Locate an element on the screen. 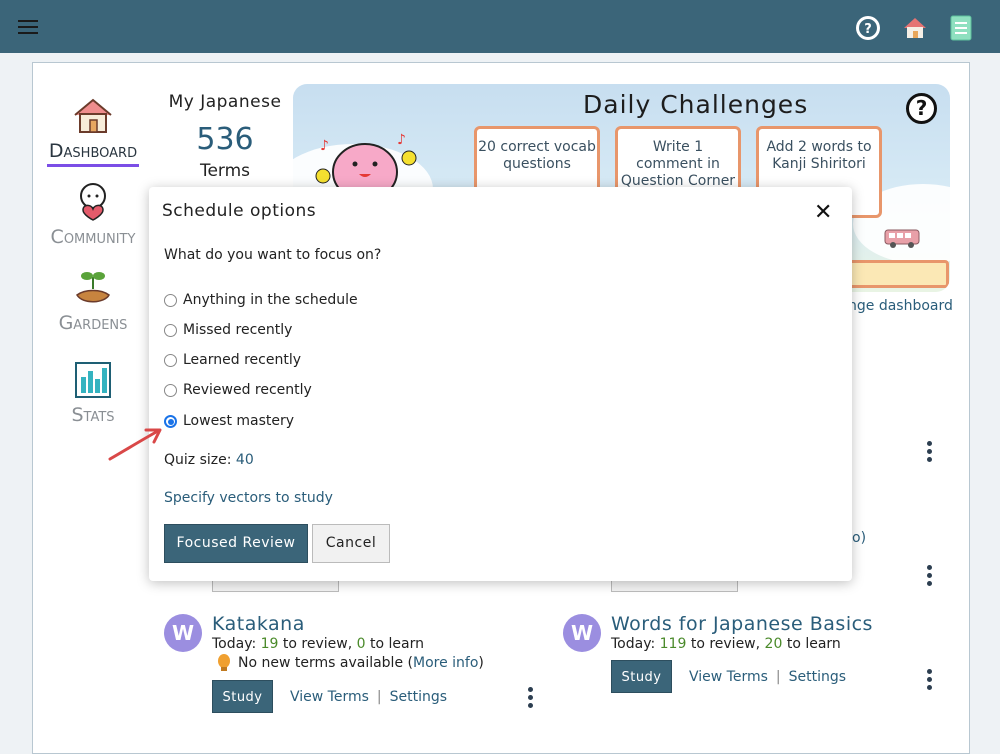 Image resolution: width=1000 pixels, height=754 pixels. deck-notice: No new terms available (More info) is located at coordinates (350, 663).